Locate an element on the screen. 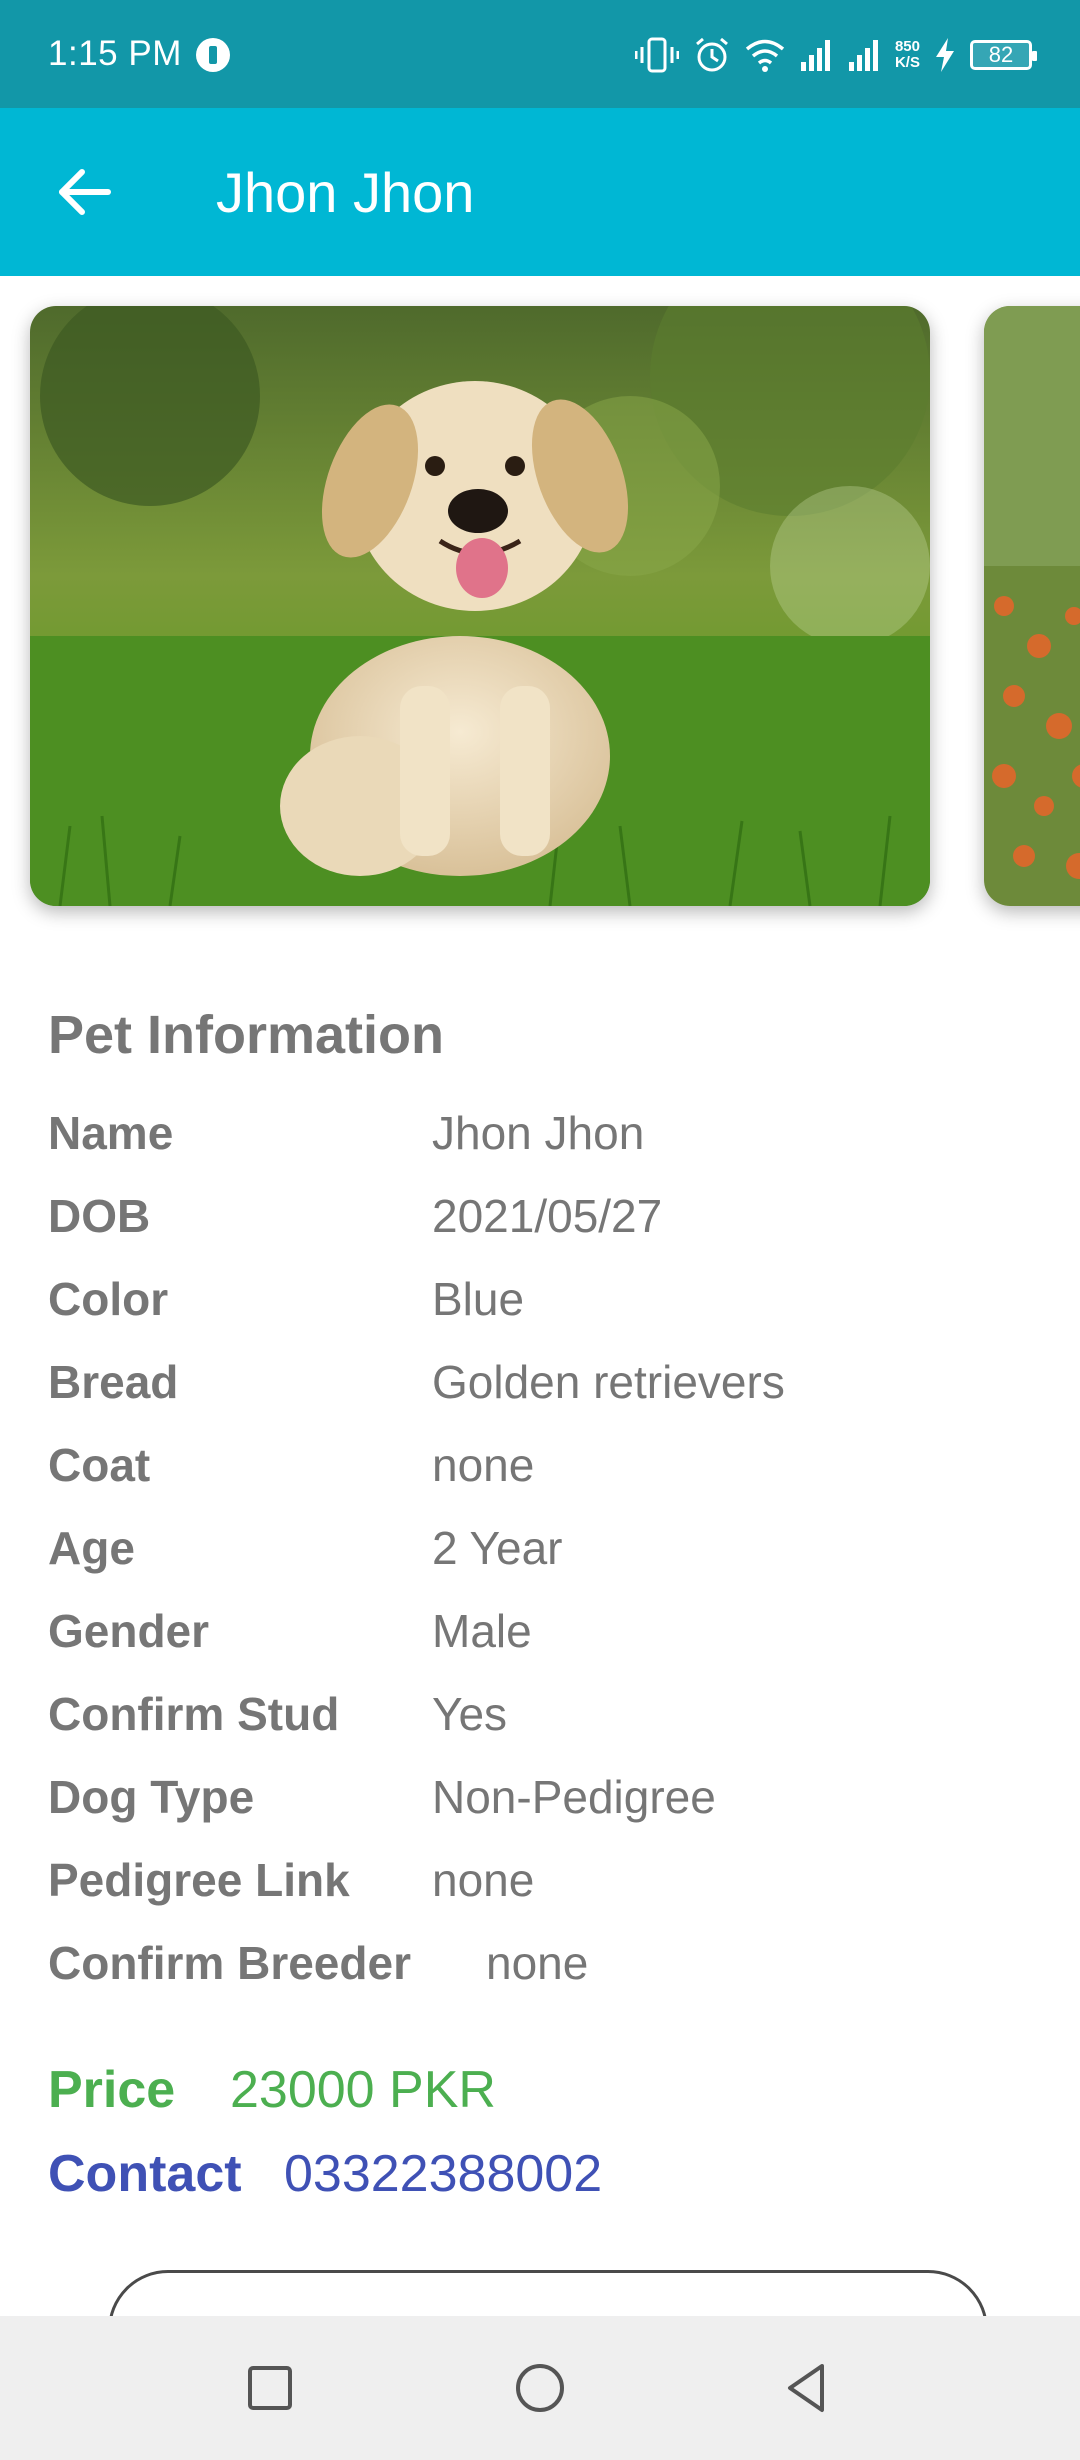  info-row-name: Name Jhon Jhon is located at coordinates (548, 1139).